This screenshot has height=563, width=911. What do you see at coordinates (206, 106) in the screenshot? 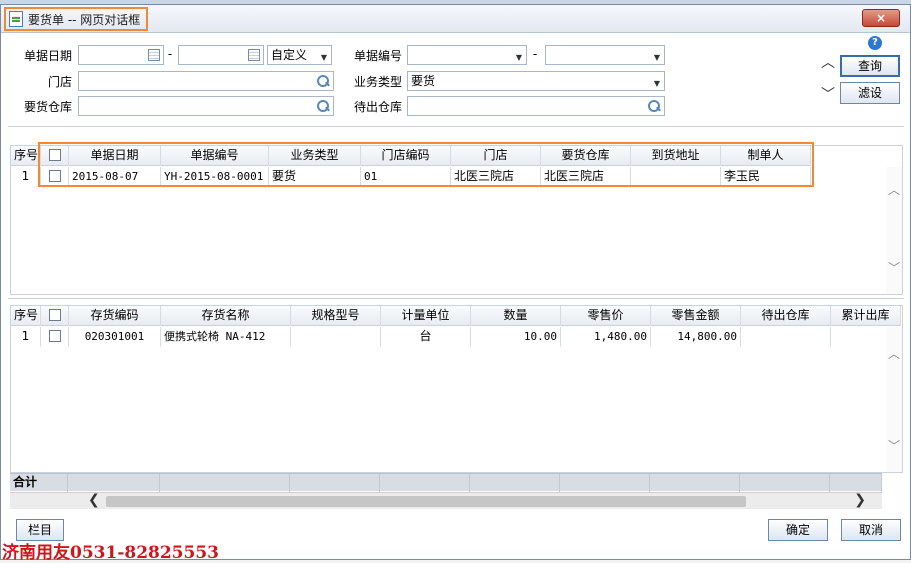
I see `req-warehouse-input` at bounding box center [206, 106].